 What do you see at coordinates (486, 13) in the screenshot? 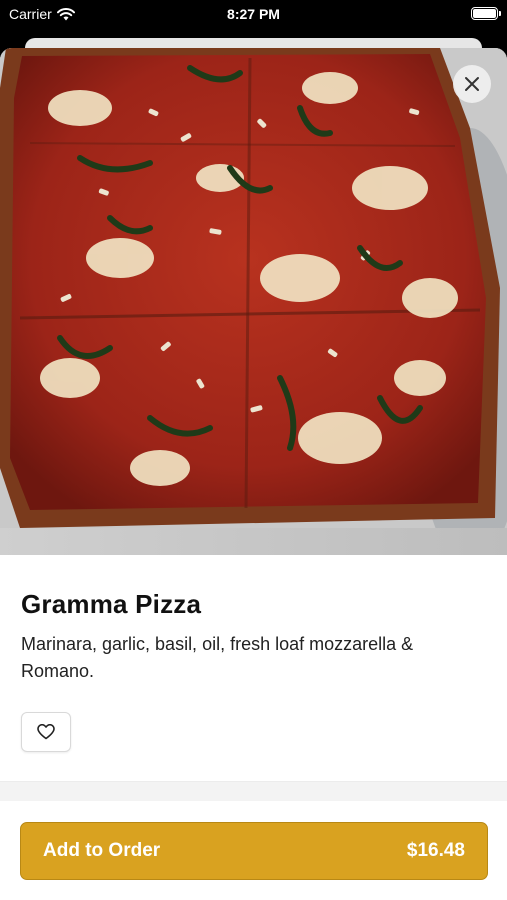
I see `battery-icon` at bounding box center [486, 13].